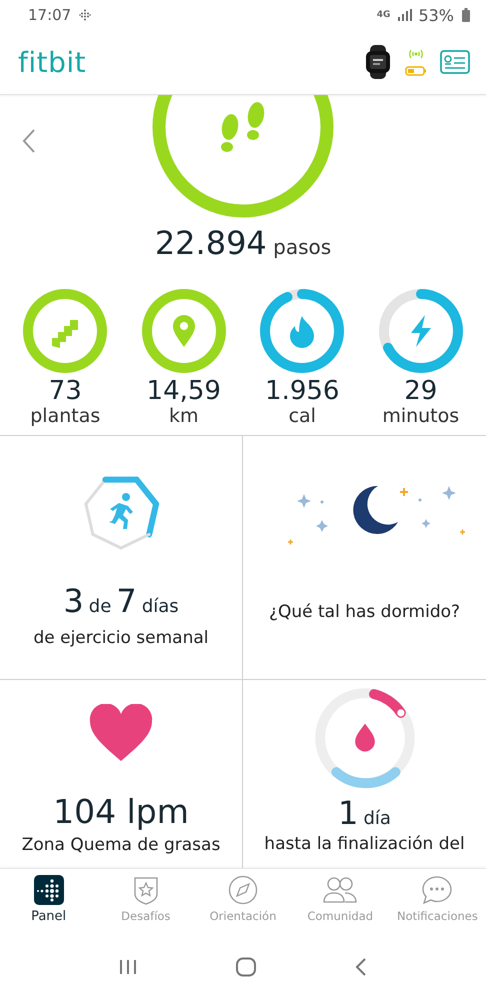 The image size is (486, 999). I want to click on tile-caption: hasta la finalización del, so click(364, 844).